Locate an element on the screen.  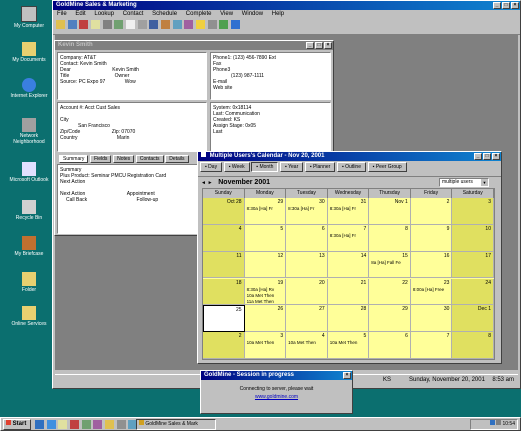
calendar-day-cell: 27 is located at coordinates (307, 319).